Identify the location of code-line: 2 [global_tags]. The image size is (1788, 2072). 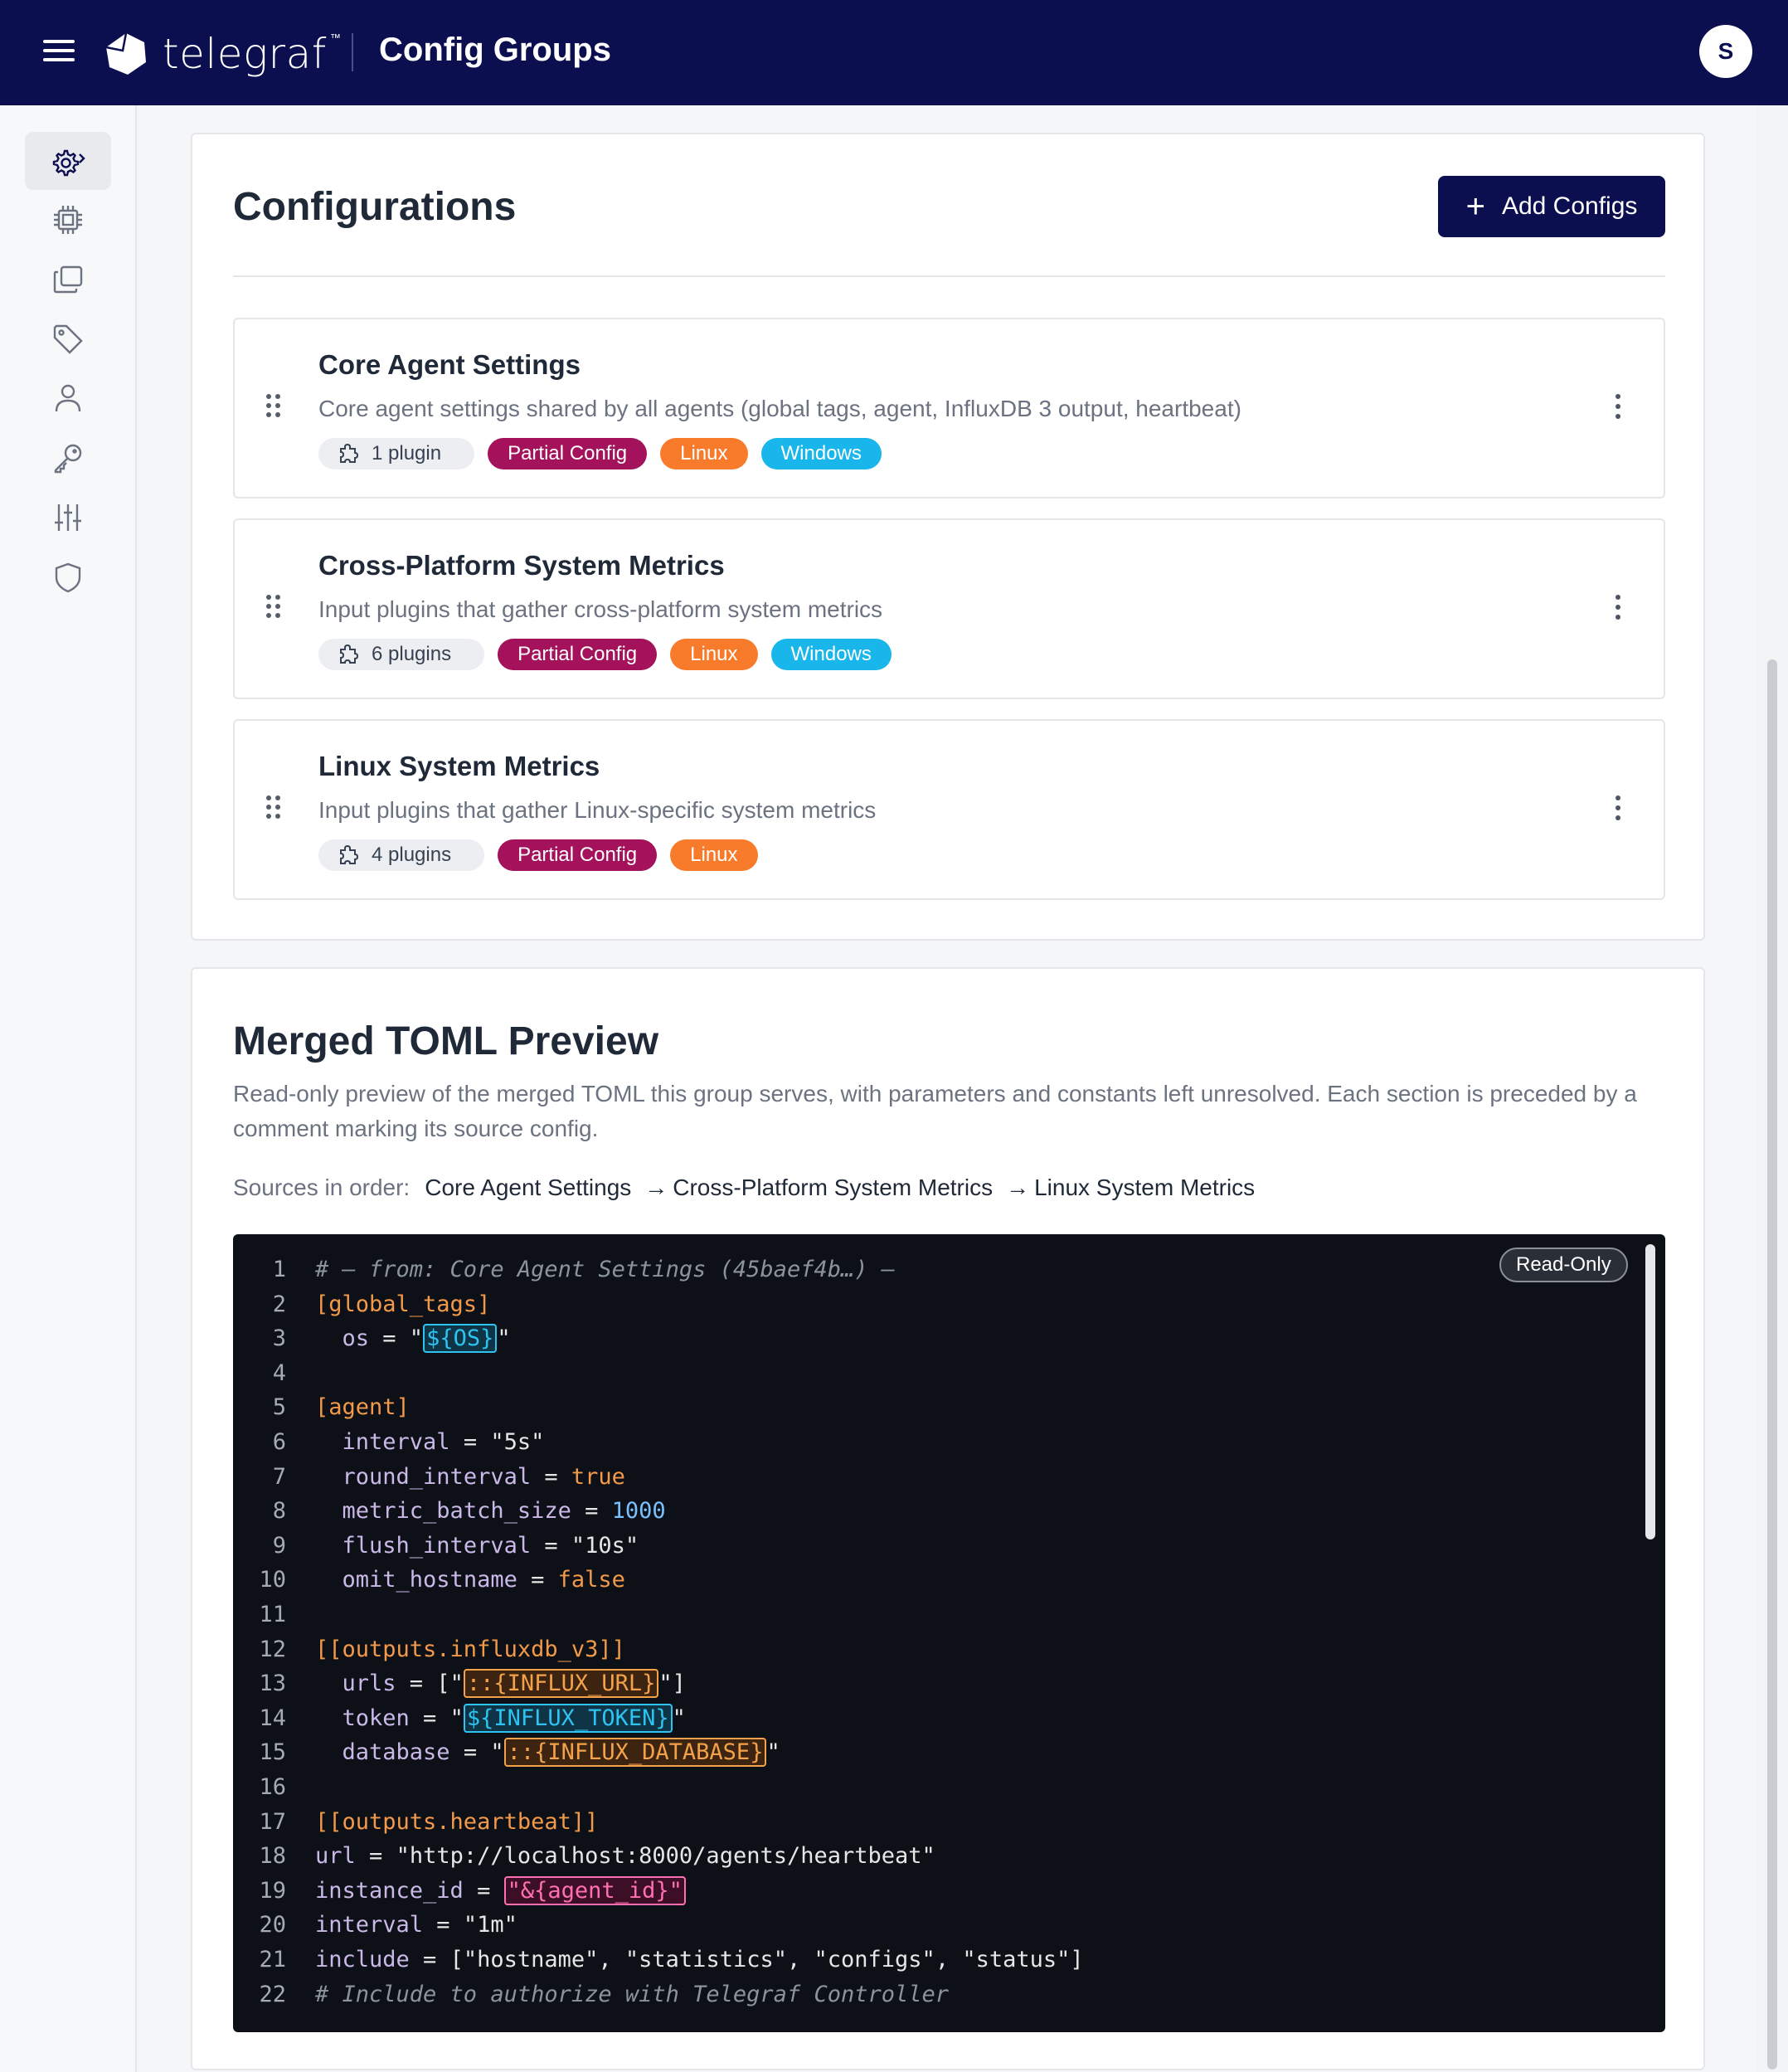
(929, 1304).